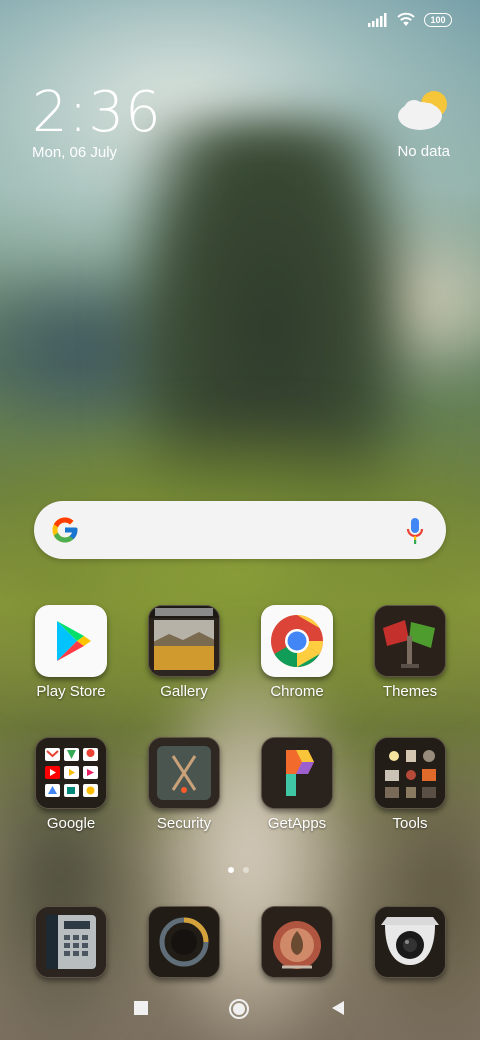 The image size is (480, 1040). What do you see at coordinates (410, 823) in the screenshot?
I see `app-label: Tools` at bounding box center [410, 823].